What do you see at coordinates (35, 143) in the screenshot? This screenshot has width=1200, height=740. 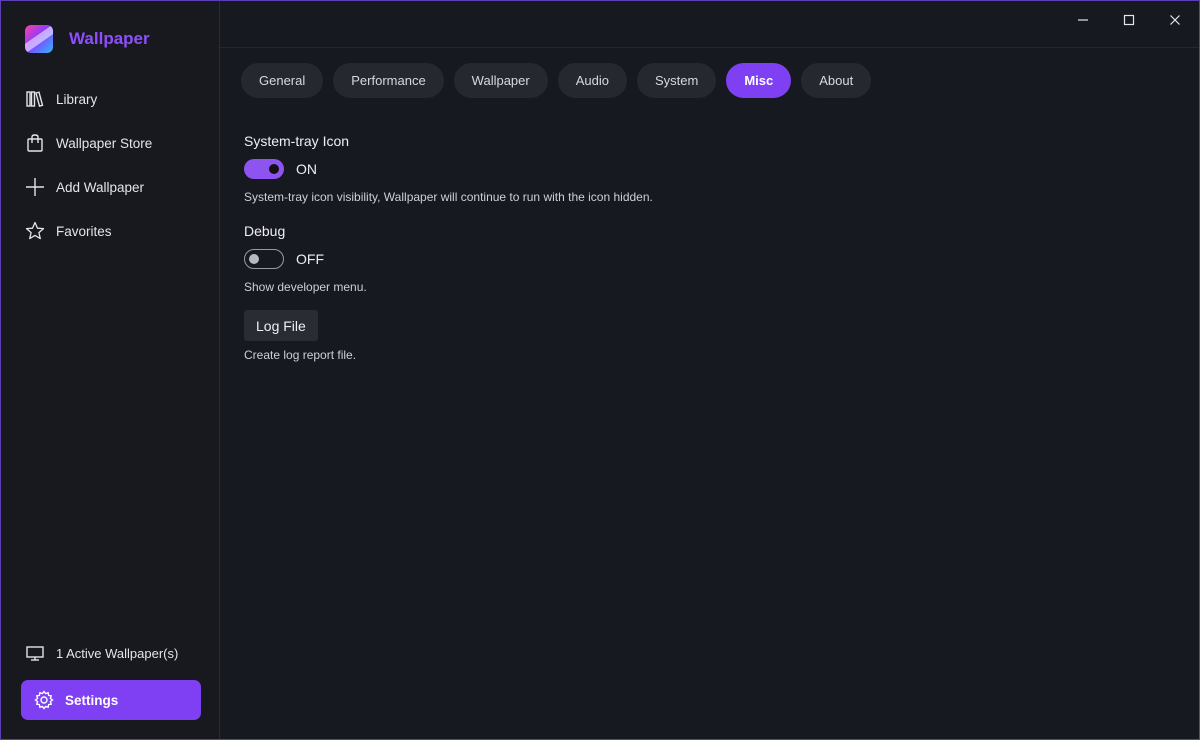 I see `store-bag-icon` at bounding box center [35, 143].